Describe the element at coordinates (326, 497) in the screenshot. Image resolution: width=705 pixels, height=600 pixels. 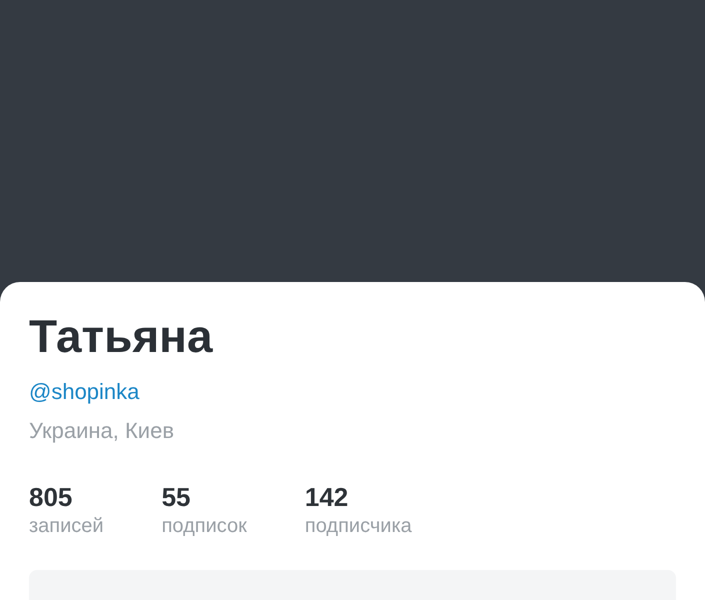
I see `stat-value: 142` at that location.